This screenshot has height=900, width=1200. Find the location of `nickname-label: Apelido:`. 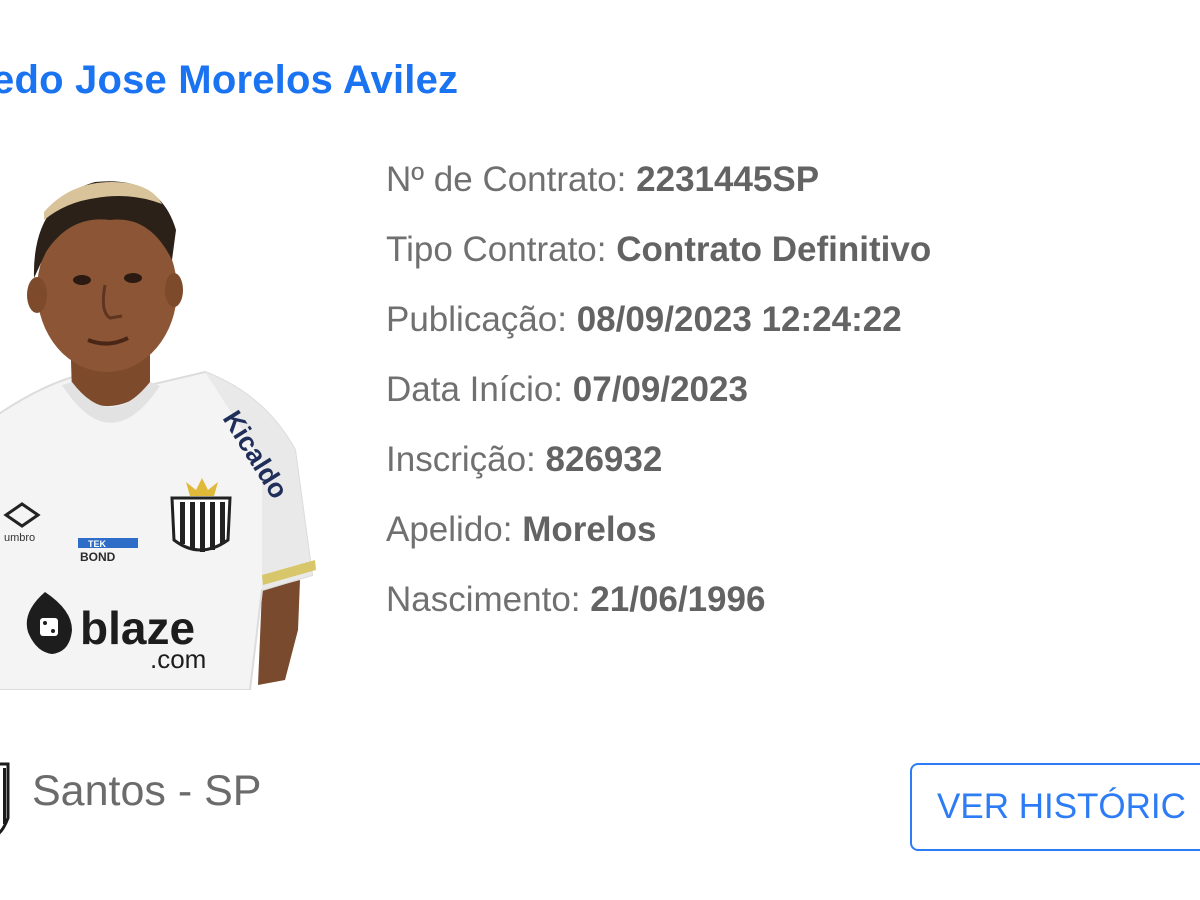

nickname-label: Apelido: is located at coordinates (449, 529).